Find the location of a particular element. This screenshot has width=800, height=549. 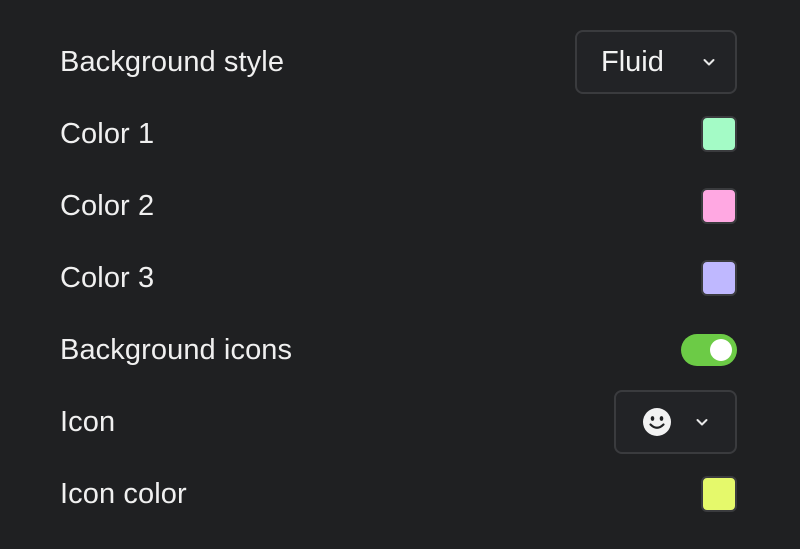

background-style-label: Background style is located at coordinates (172, 61).